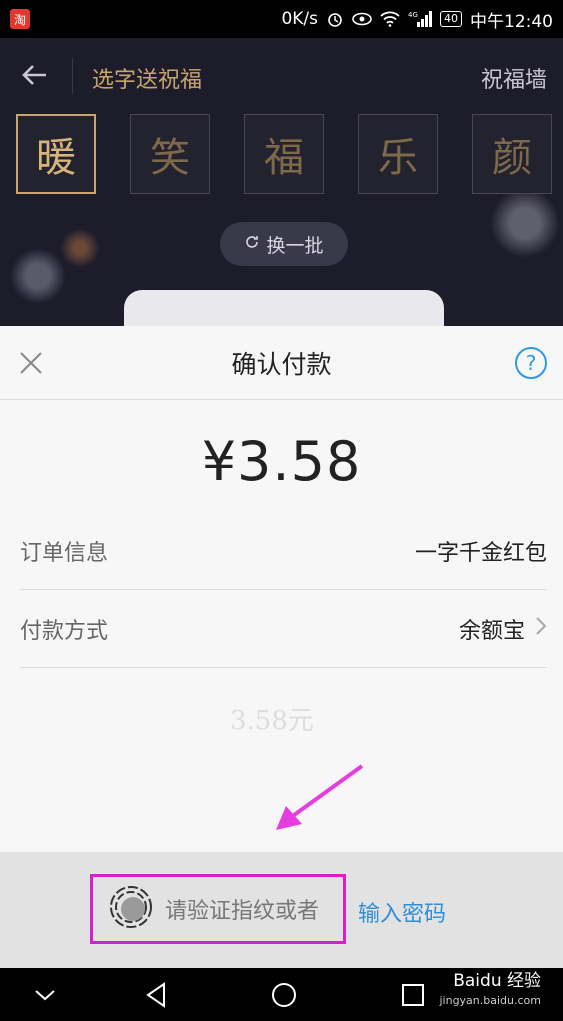  What do you see at coordinates (514, 78) in the screenshot?
I see `blessing-wall-link: 祝福墙` at bounding box center [514, 78].